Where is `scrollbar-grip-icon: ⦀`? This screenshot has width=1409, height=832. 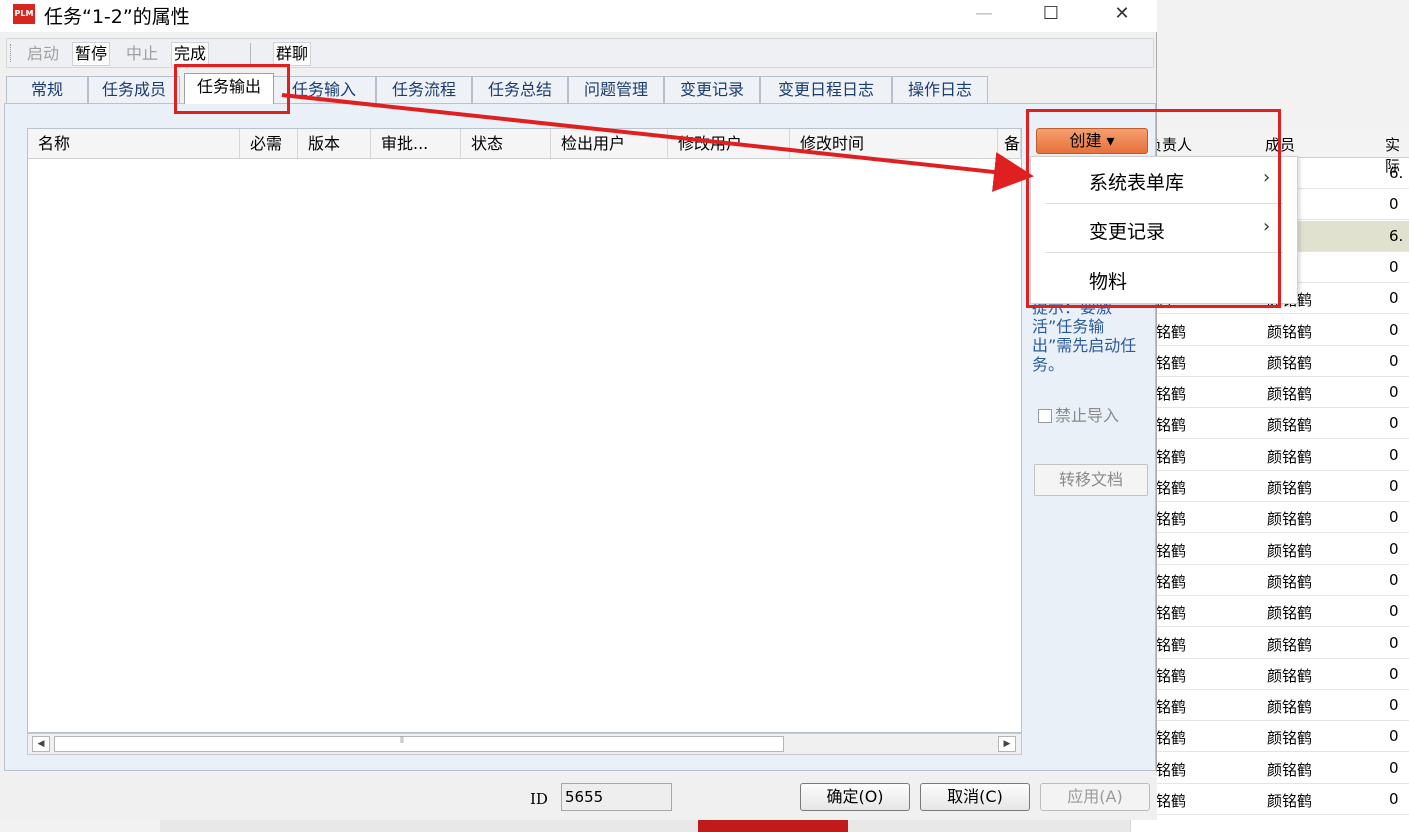 scrollbar-grip-icon: ⦀ is located at coordinates (402, 741).